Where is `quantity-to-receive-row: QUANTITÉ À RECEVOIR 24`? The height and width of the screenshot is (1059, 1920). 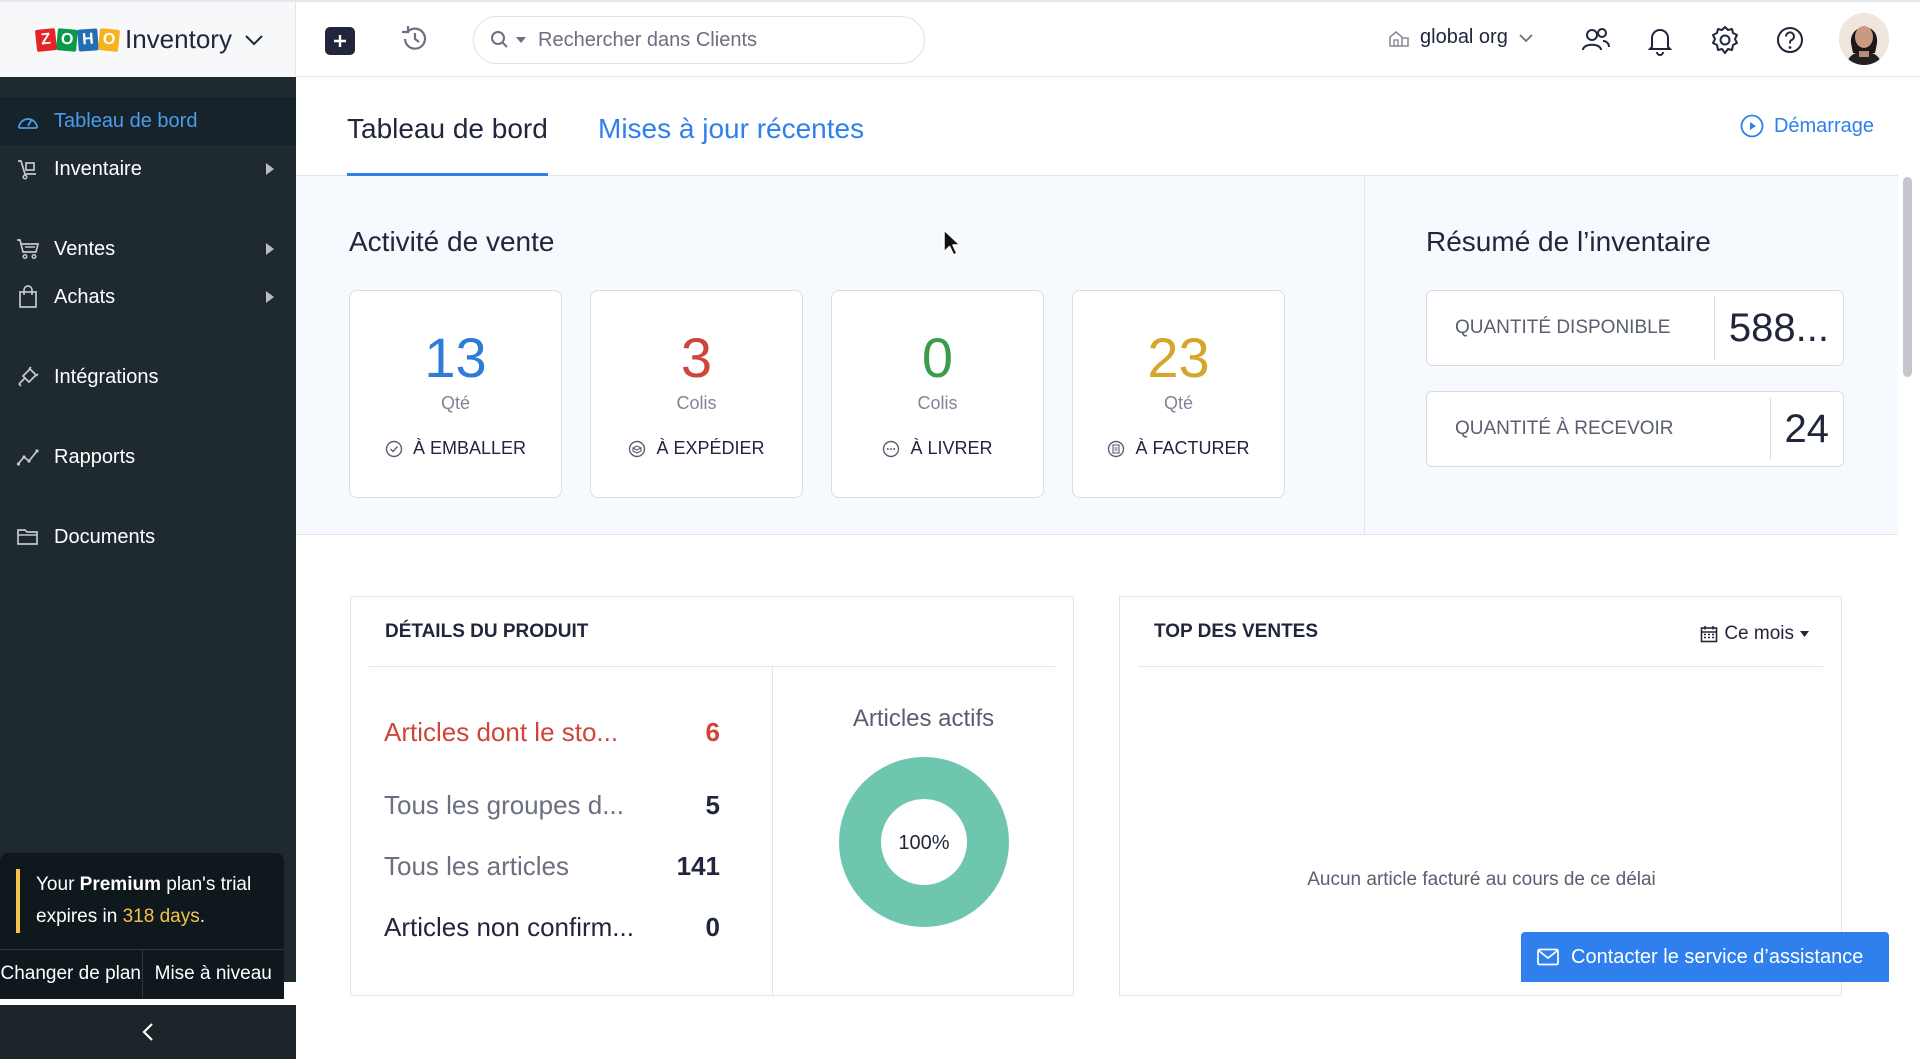 quantity-to-receive-row: QUANTITÉ À RECEVOIR 24 is located at coordinates (1635, 429).